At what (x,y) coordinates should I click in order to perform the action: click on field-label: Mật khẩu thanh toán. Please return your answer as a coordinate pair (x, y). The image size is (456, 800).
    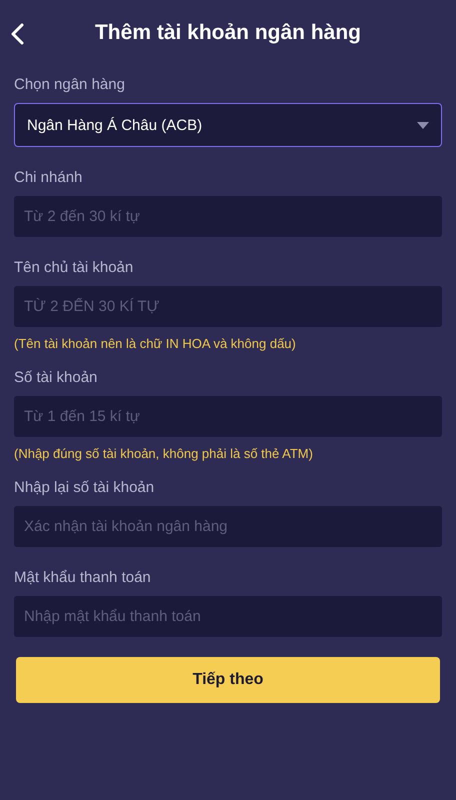
    Looking at the image, I should click on (83, 577).